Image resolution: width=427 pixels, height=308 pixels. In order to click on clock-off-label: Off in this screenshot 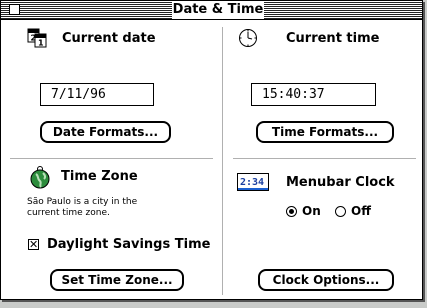, I will do `click(361, 211)`.